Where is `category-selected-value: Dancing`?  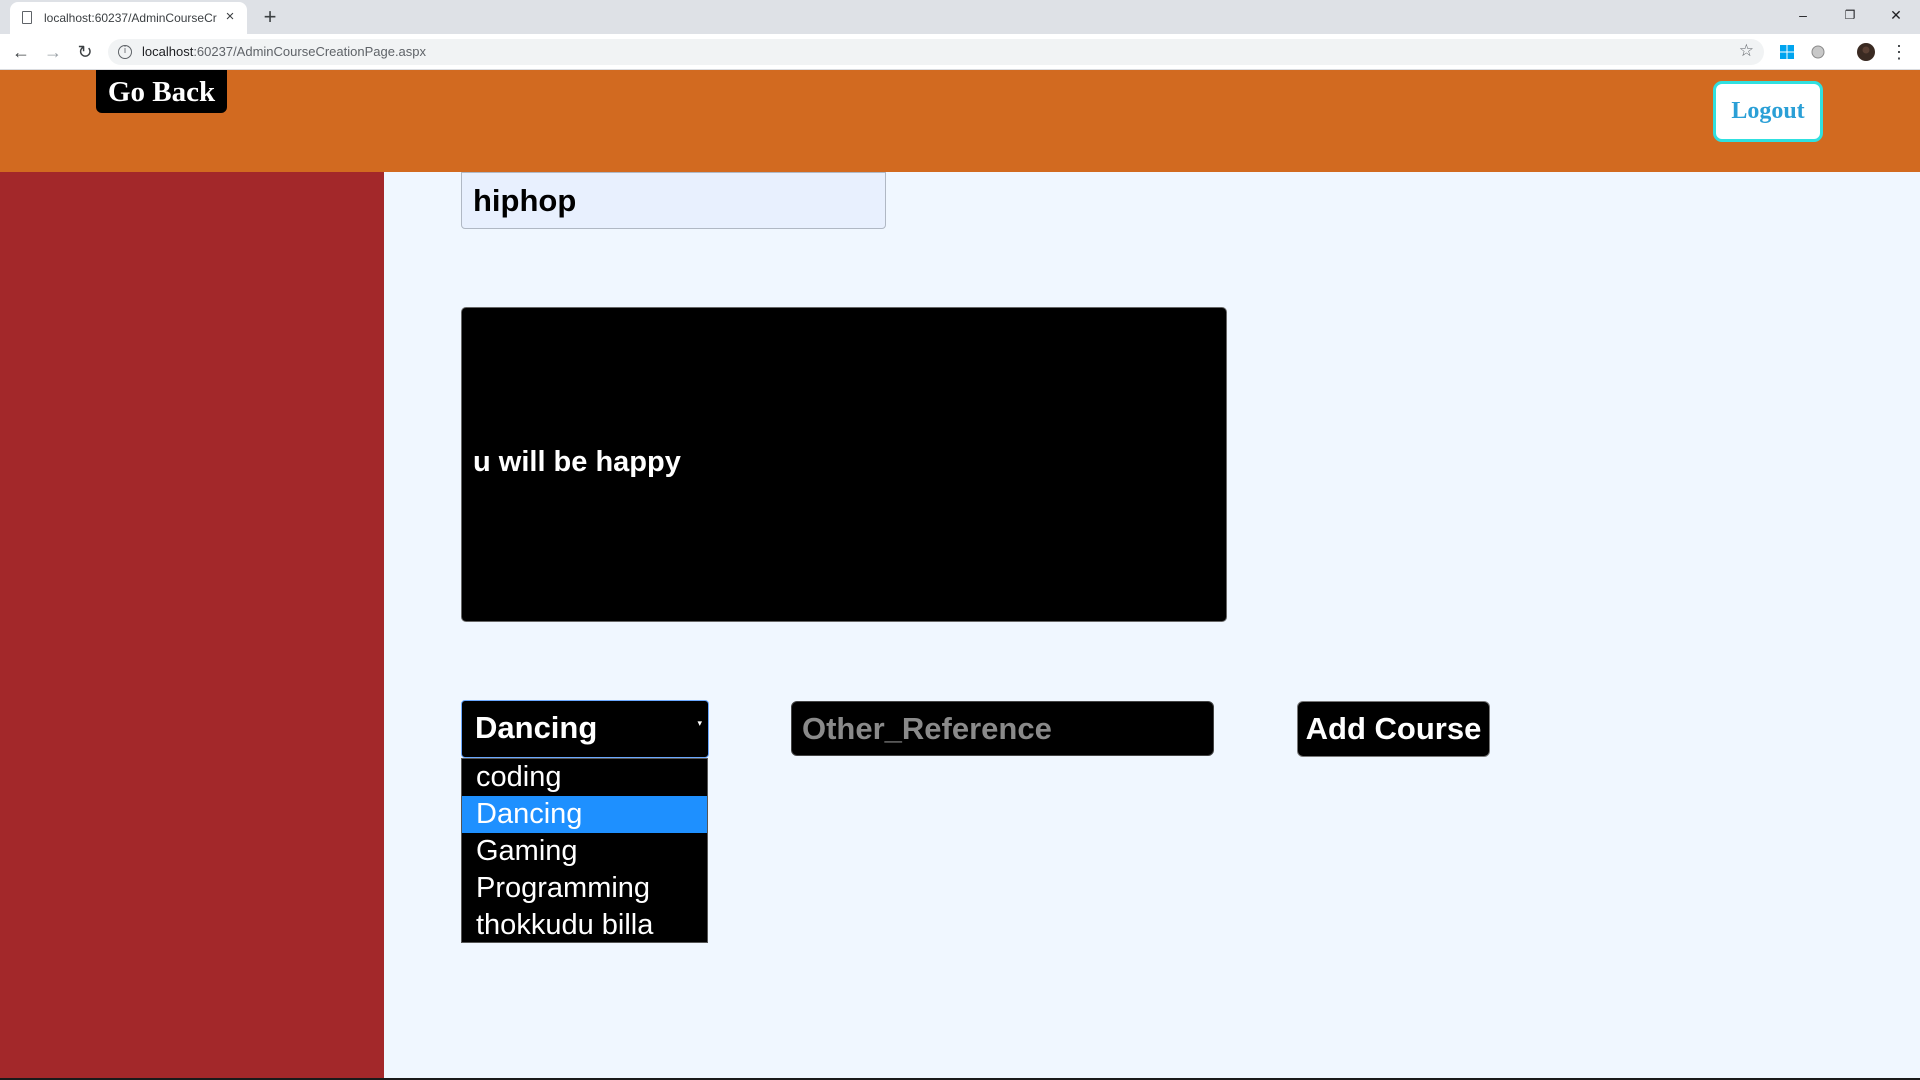
category-selected-value: Dancing is located at coordinates (536, 727).